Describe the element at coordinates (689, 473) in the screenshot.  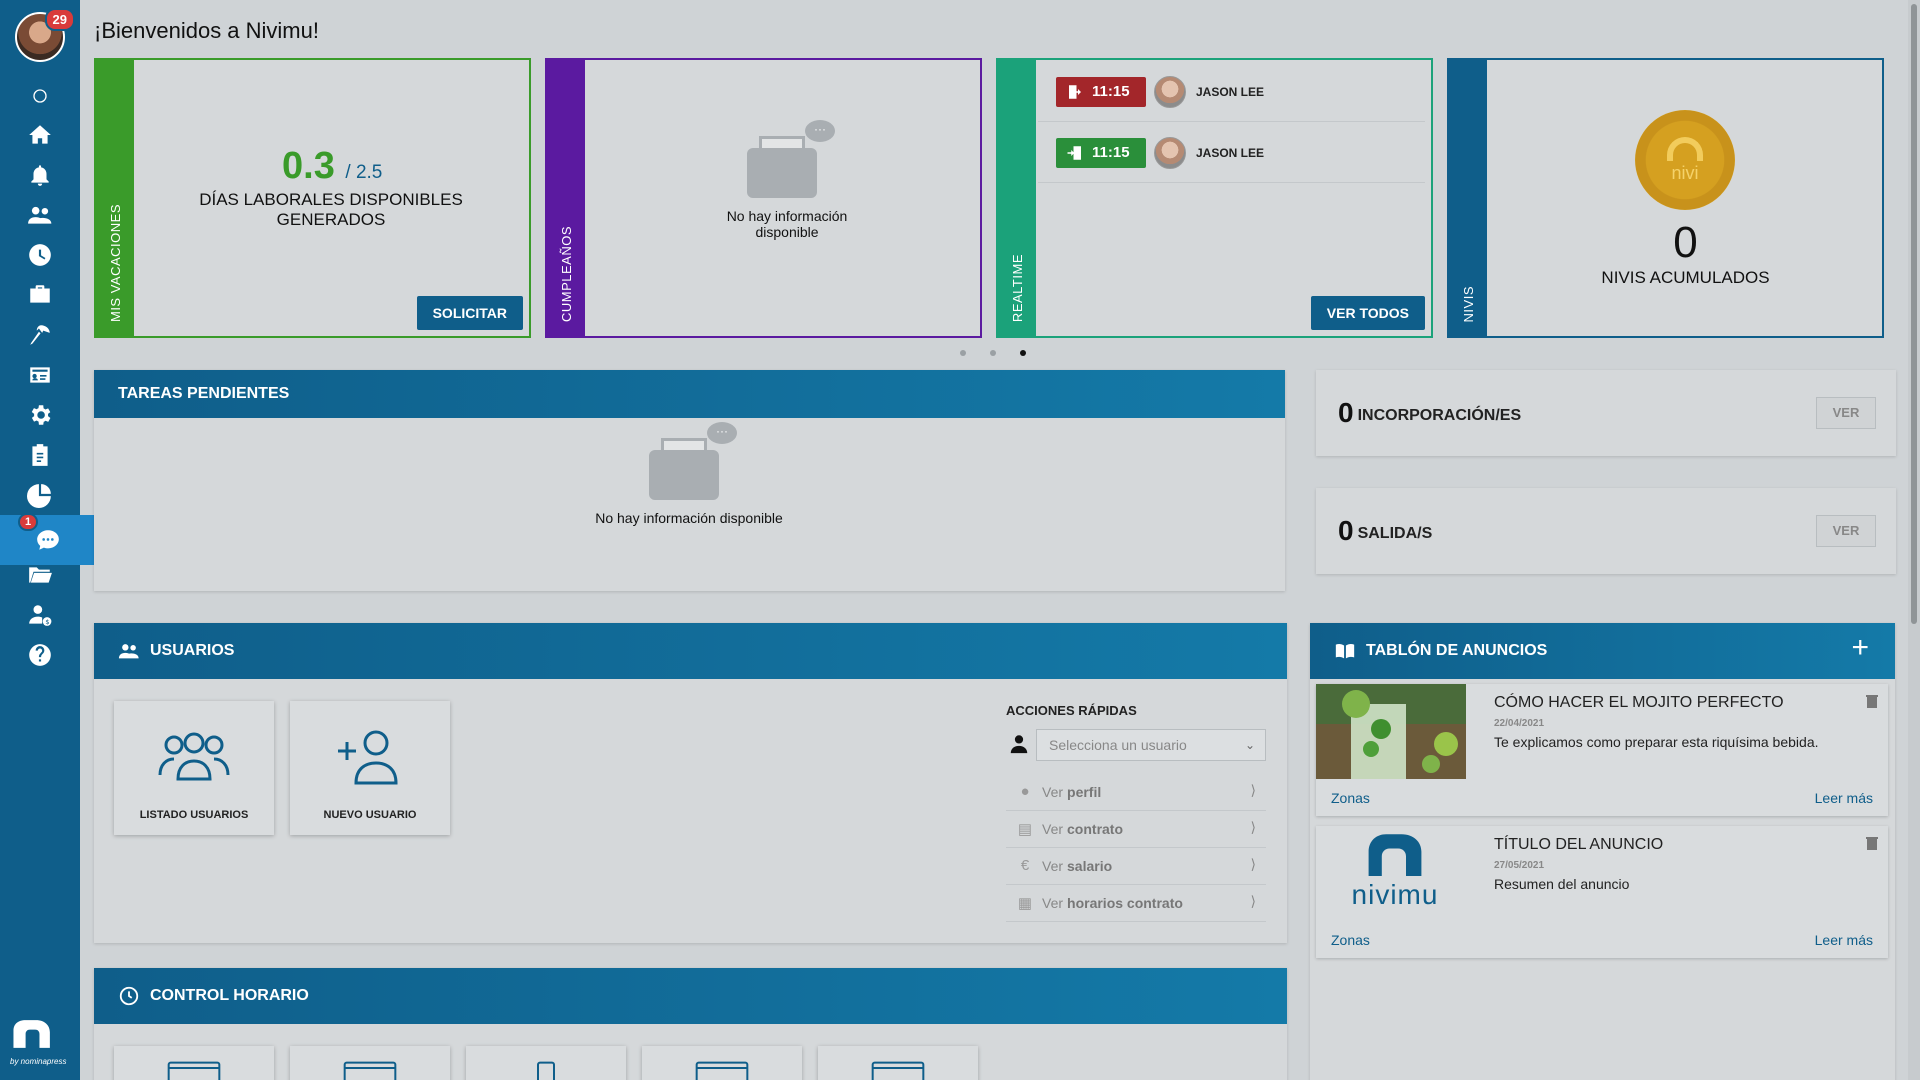
I see `empty-state: ··· No hay información disponible` at that location.